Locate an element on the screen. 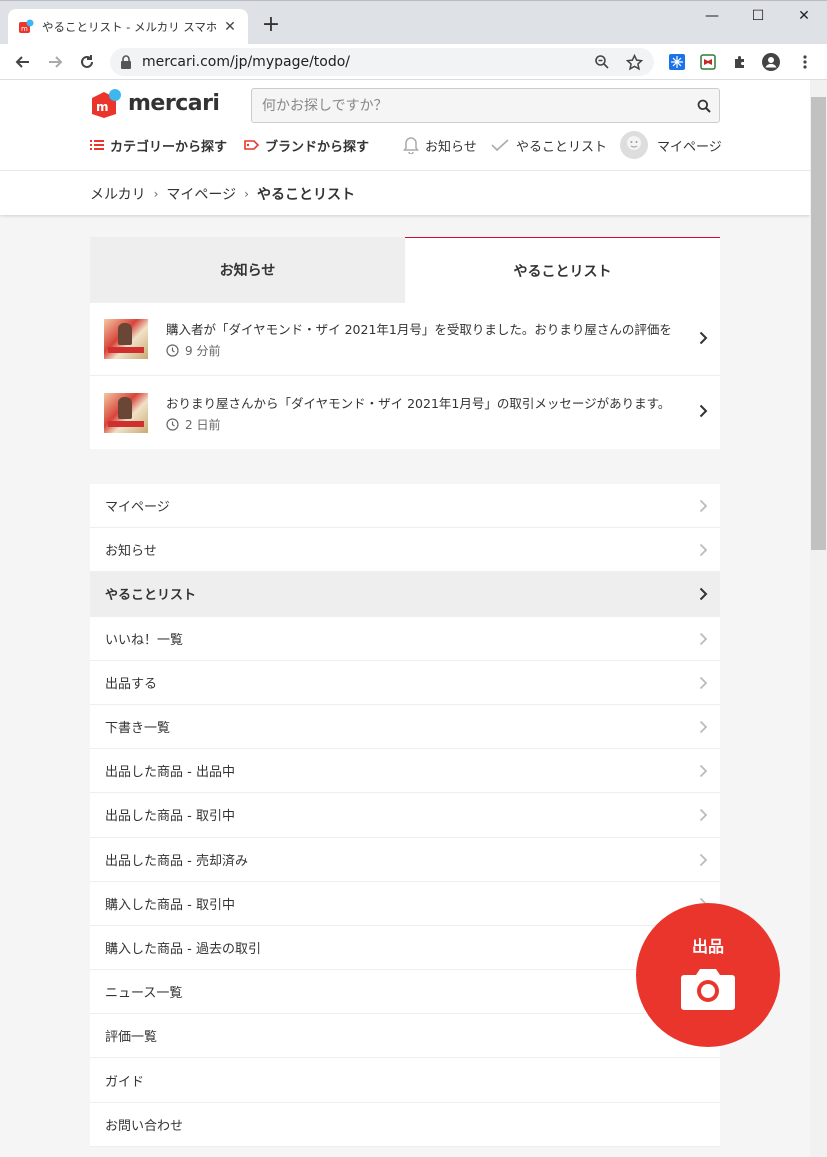 This screenshot has width=827, height=1157. breadcrumb-chevron-icon: › is located at coordinates (246, 194).